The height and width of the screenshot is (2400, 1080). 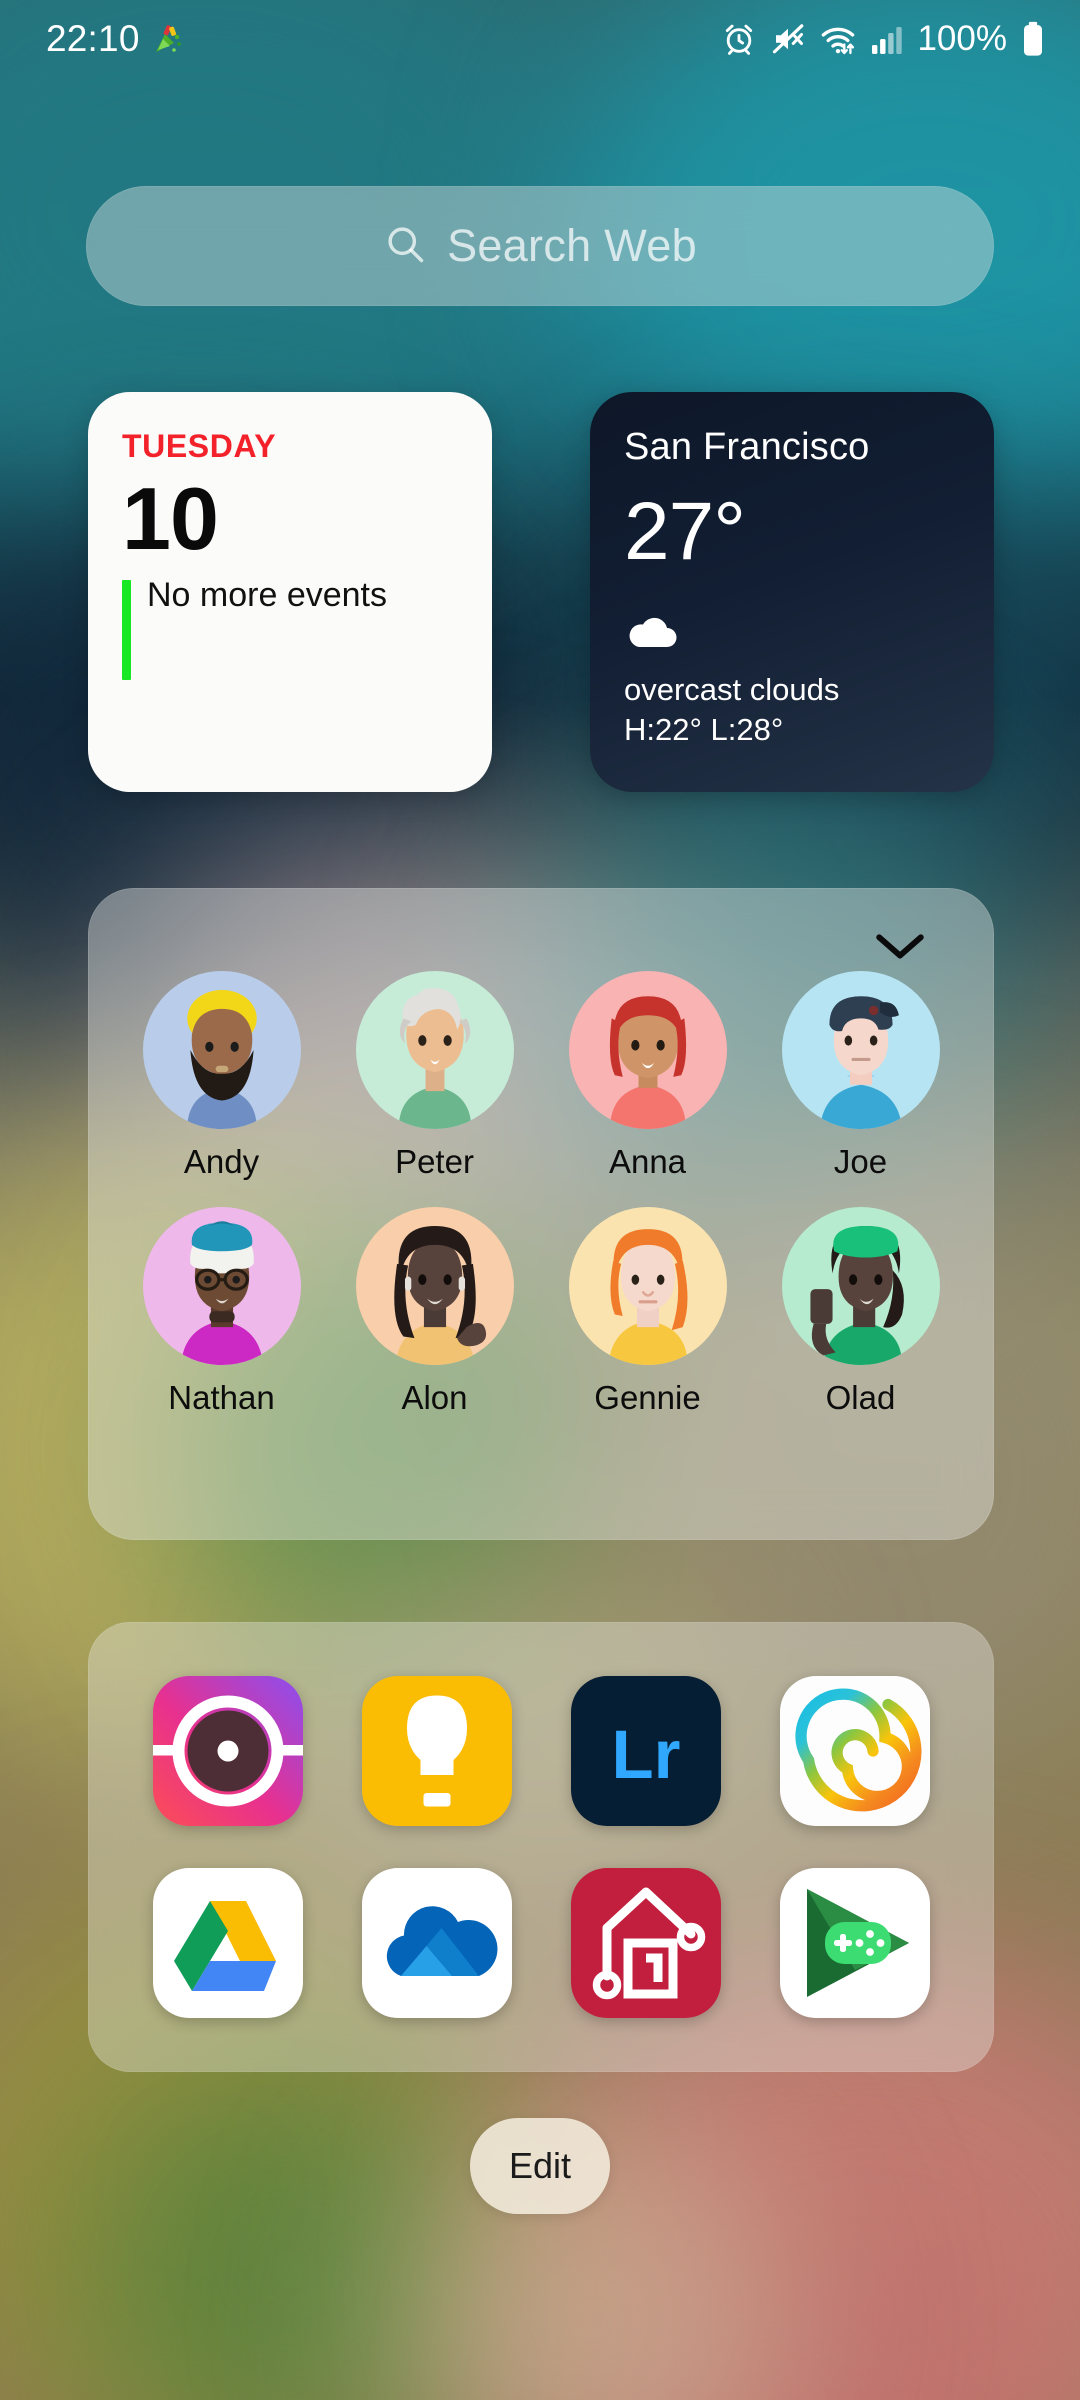 What do you see at coordinates (93, 38) in the screenshot?
I see `status-bar-time: 22:10` at bounding box center [93, 38].